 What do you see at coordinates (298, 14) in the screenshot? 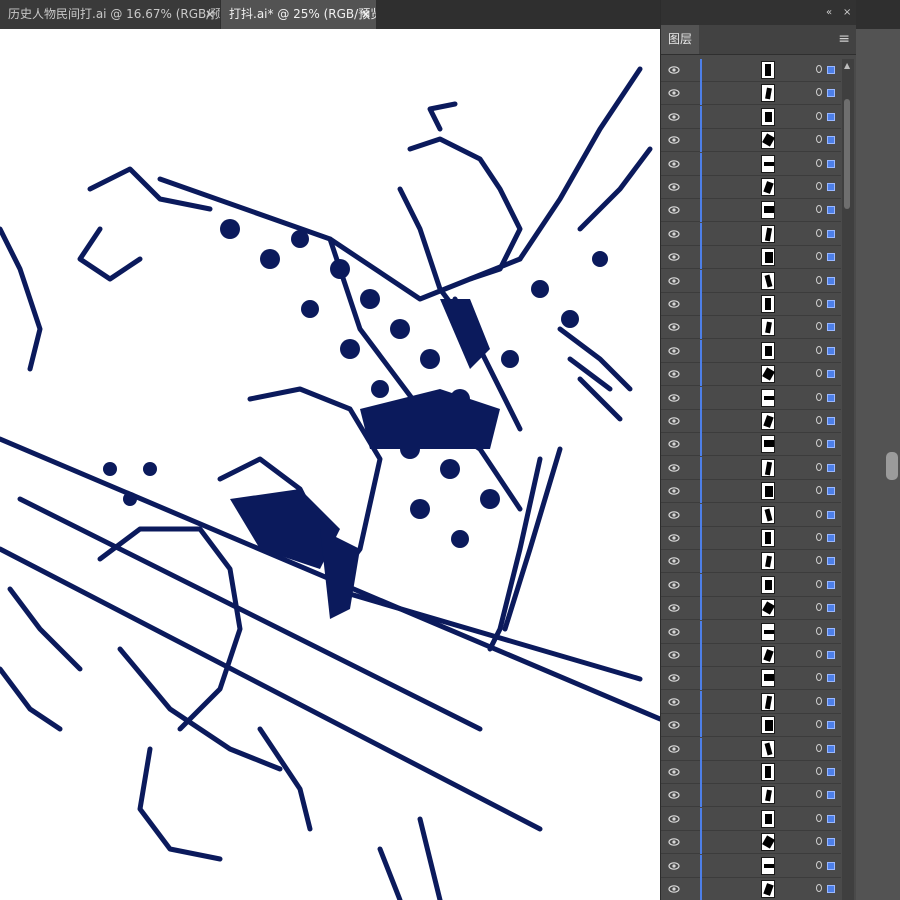
I see `tab-dadou: 打抖.ai* @ 25% (RGB/预览) ×` at bounding box center [298, 14].